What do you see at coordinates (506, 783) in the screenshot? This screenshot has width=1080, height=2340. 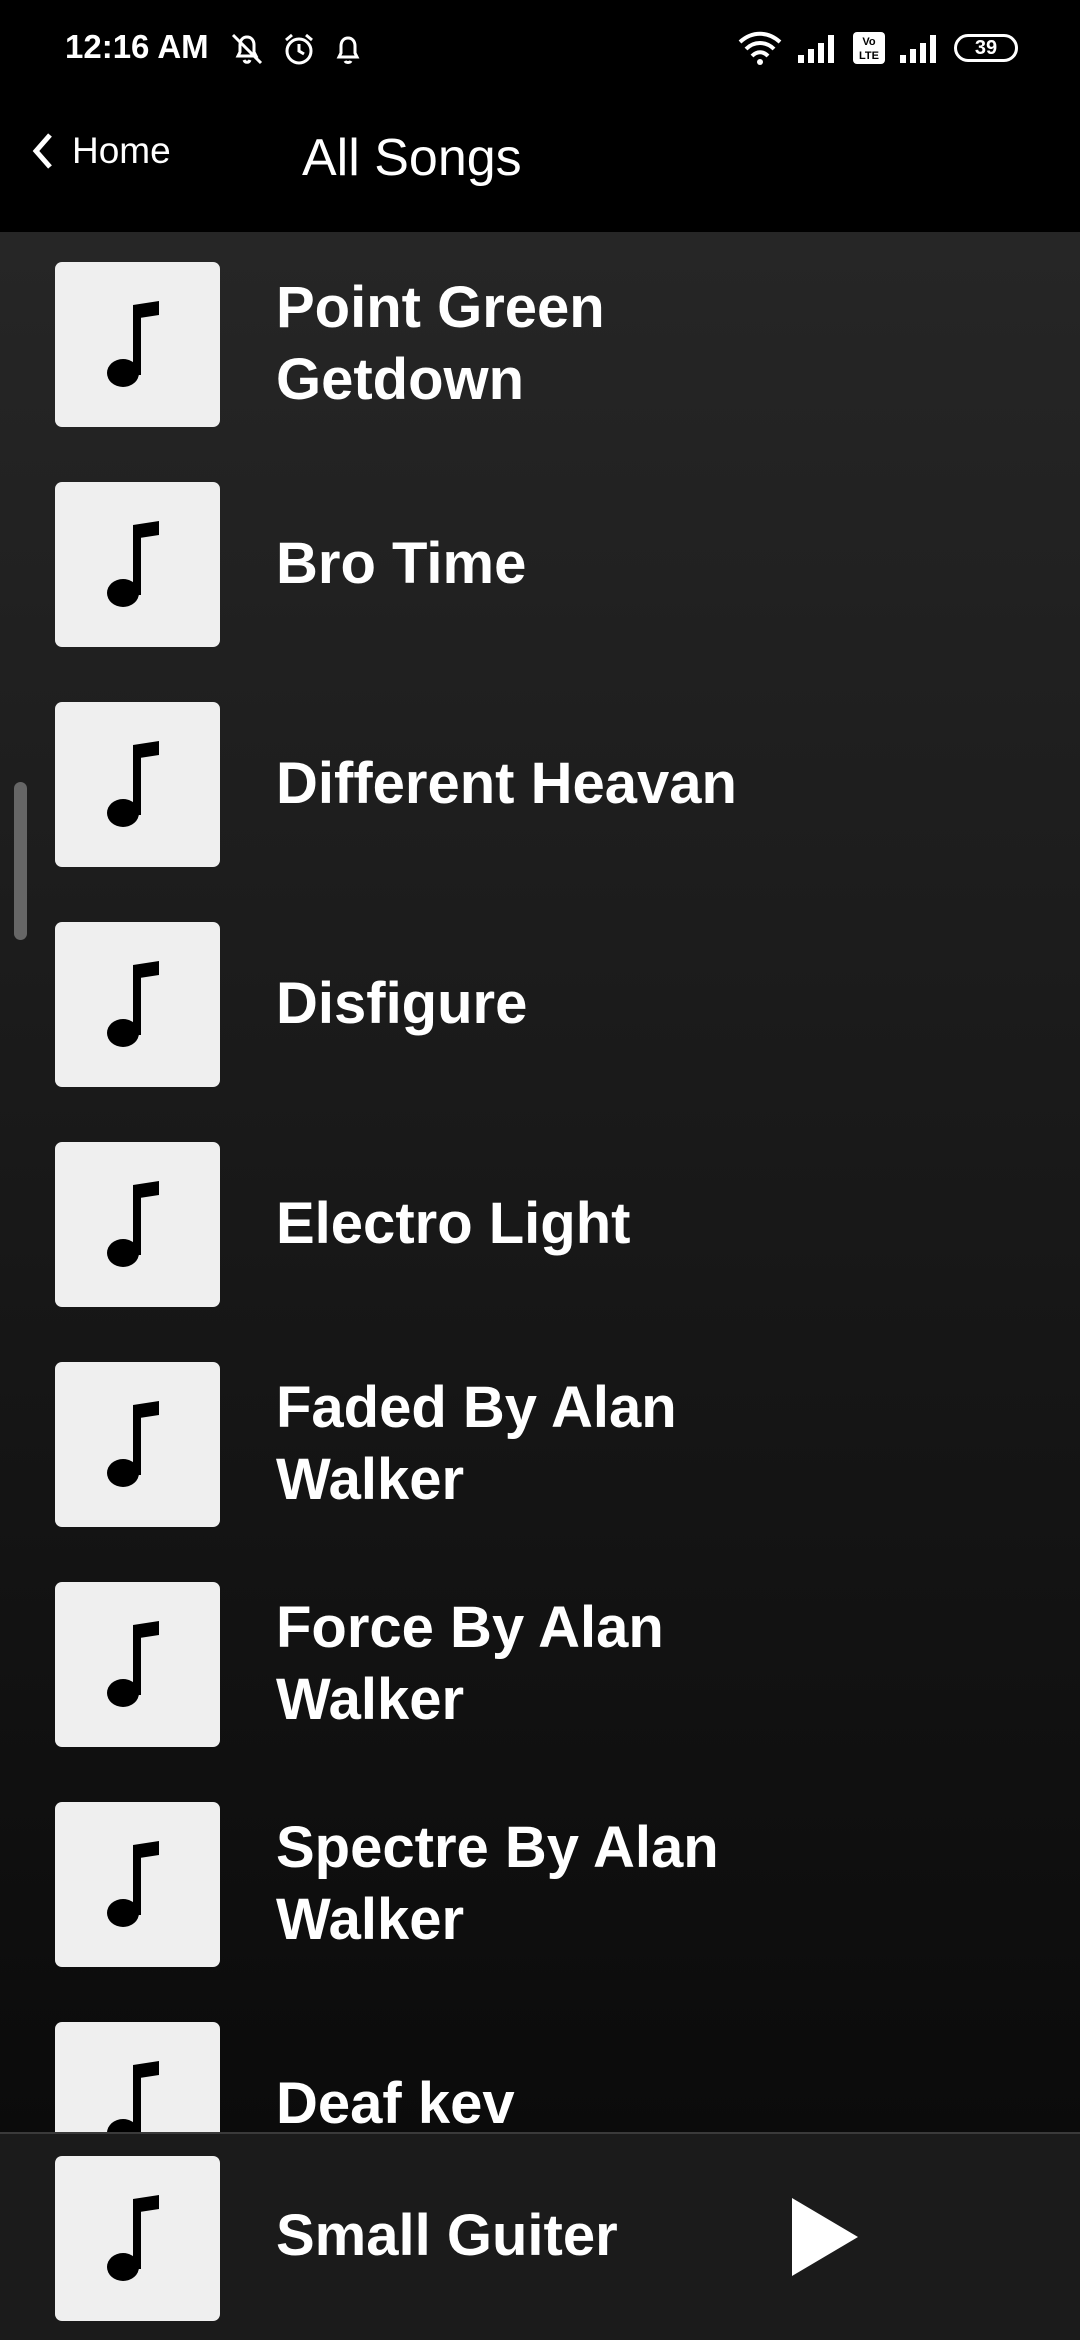 I see `song-title: Different Heavan` at bounding box center [506, 783].